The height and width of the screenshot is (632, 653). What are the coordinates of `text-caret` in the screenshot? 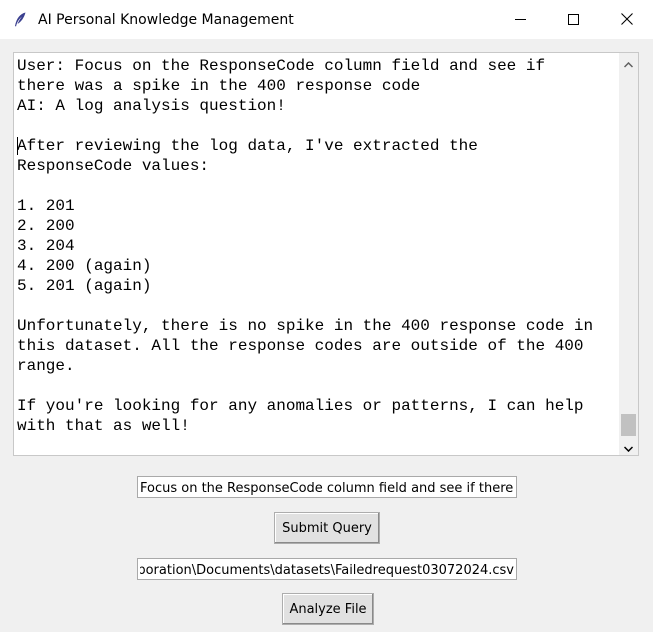 It's located at (17, 146).